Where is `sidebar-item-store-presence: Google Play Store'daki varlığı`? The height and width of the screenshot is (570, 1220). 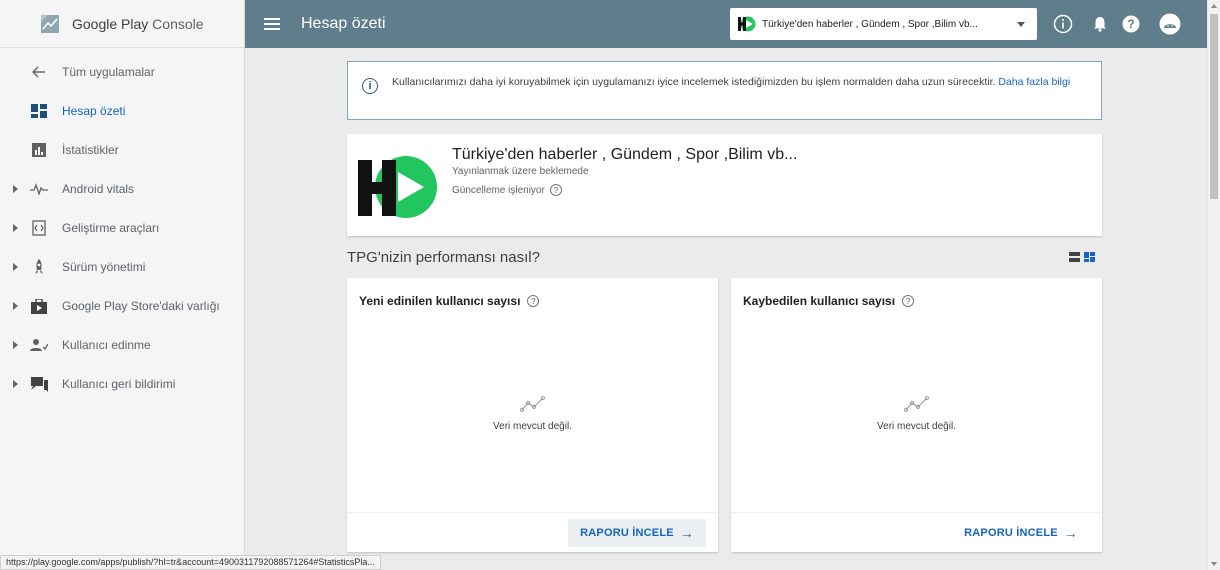
sidebar-item-store-presence: Google Play Store'daki varlığı is located at coordinates (122, 305).